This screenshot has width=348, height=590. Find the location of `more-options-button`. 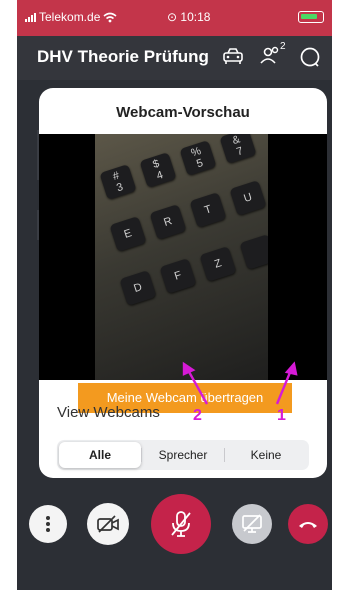

more-options-button is located at coordinates (48, 524).